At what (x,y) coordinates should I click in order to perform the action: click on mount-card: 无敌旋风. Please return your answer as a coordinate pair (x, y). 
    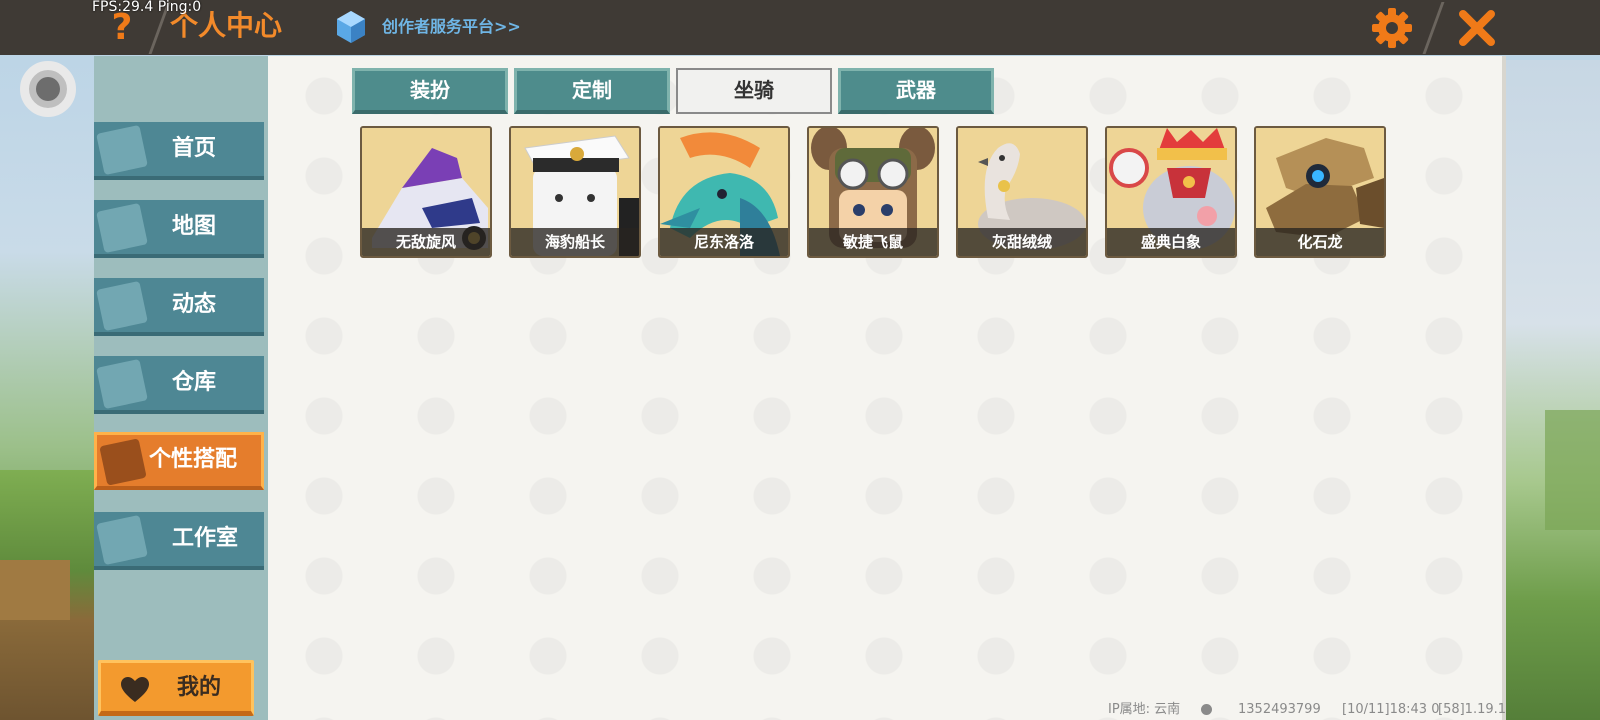
    Looking at the image, I should click on (426, 192).